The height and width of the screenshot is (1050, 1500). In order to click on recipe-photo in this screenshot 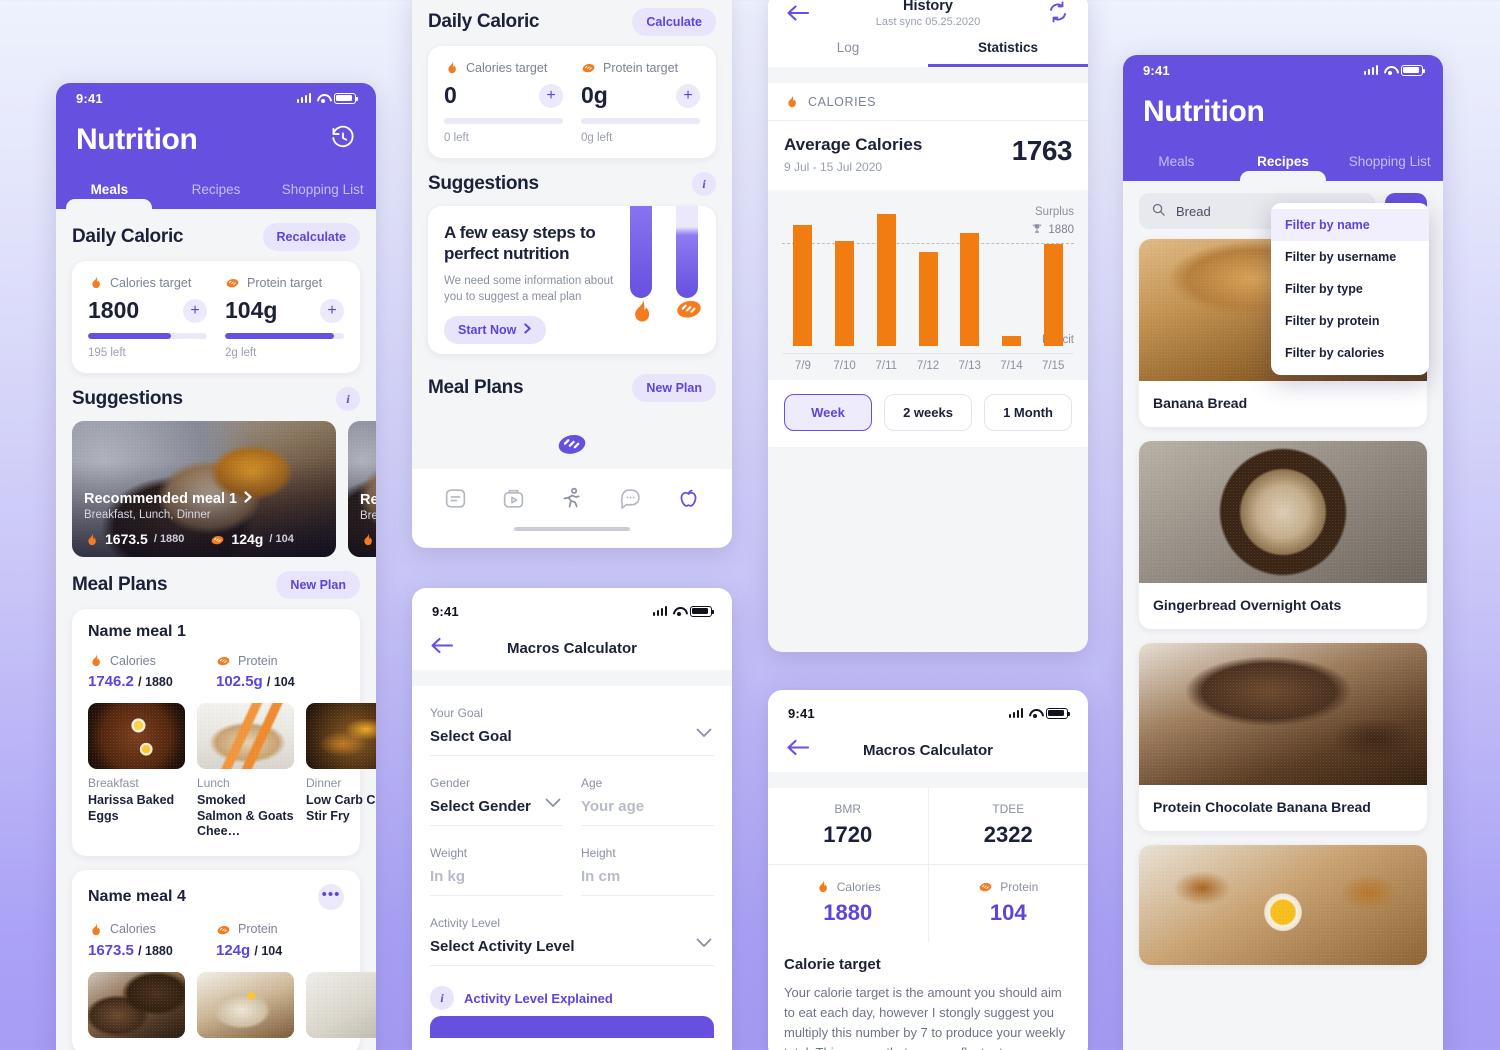, I will do `click(1283, 714)`.